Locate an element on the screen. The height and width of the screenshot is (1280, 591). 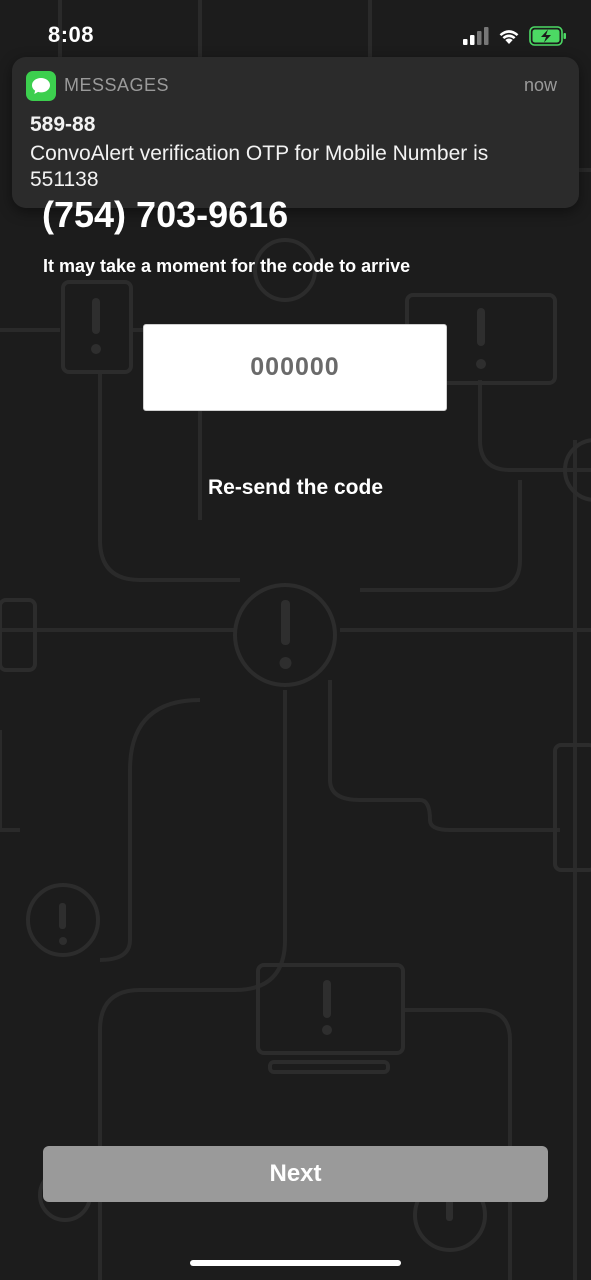
messages-app-icon is located at coordinates (41, 86).